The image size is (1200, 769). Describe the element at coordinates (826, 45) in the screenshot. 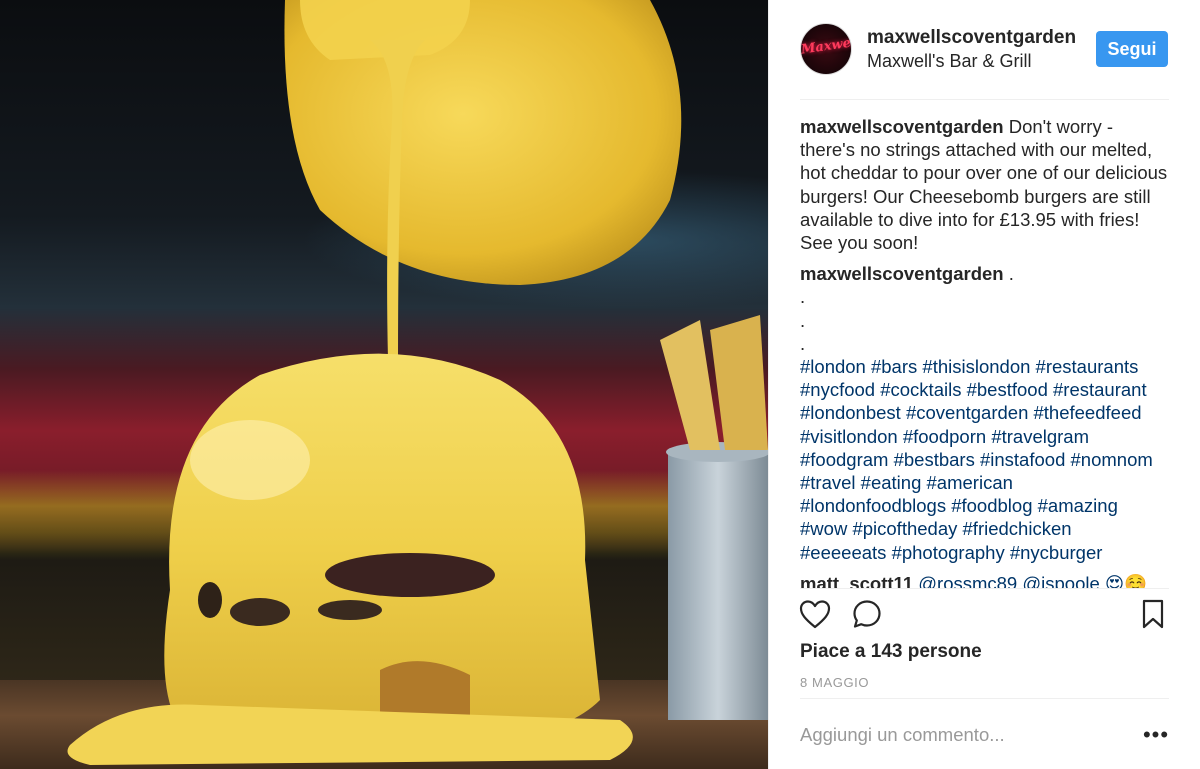

I see `avatar-logo-text: Maxwell's` at that location.